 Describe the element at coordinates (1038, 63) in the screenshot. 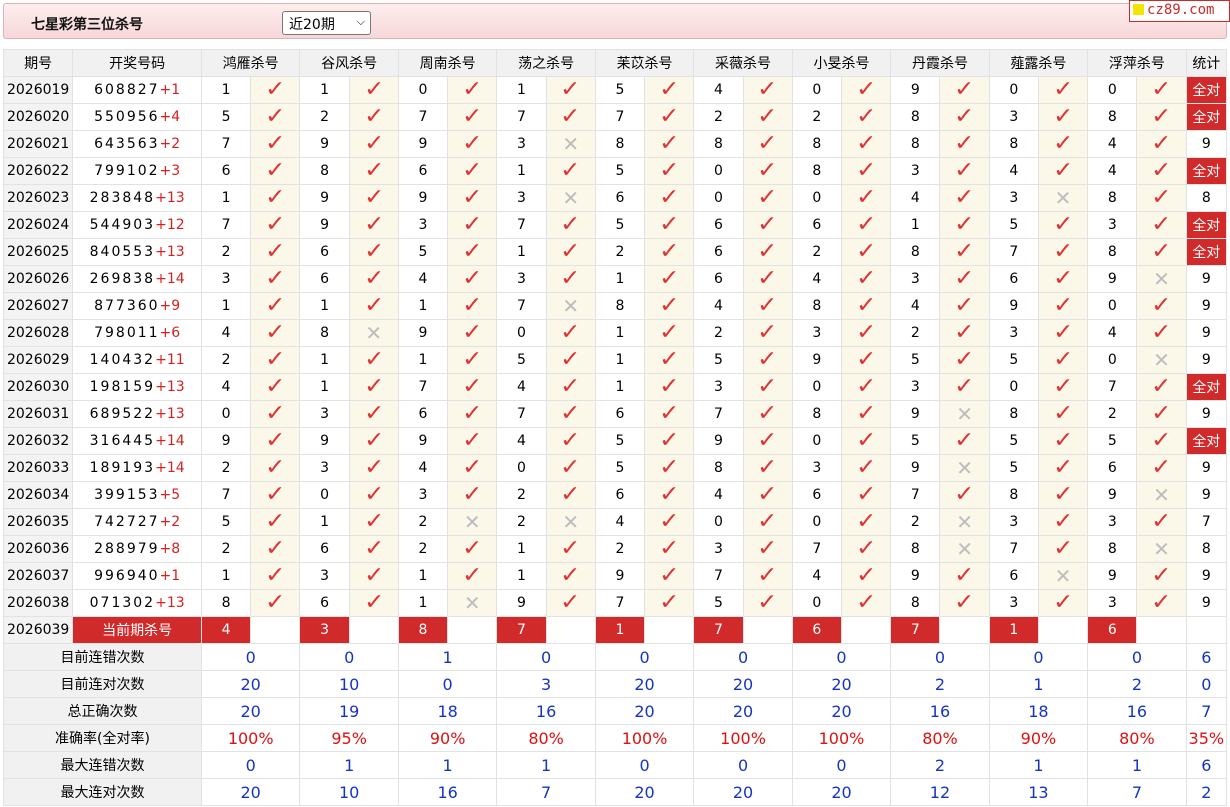

I see `column-header: 薤露杀号` at that location.